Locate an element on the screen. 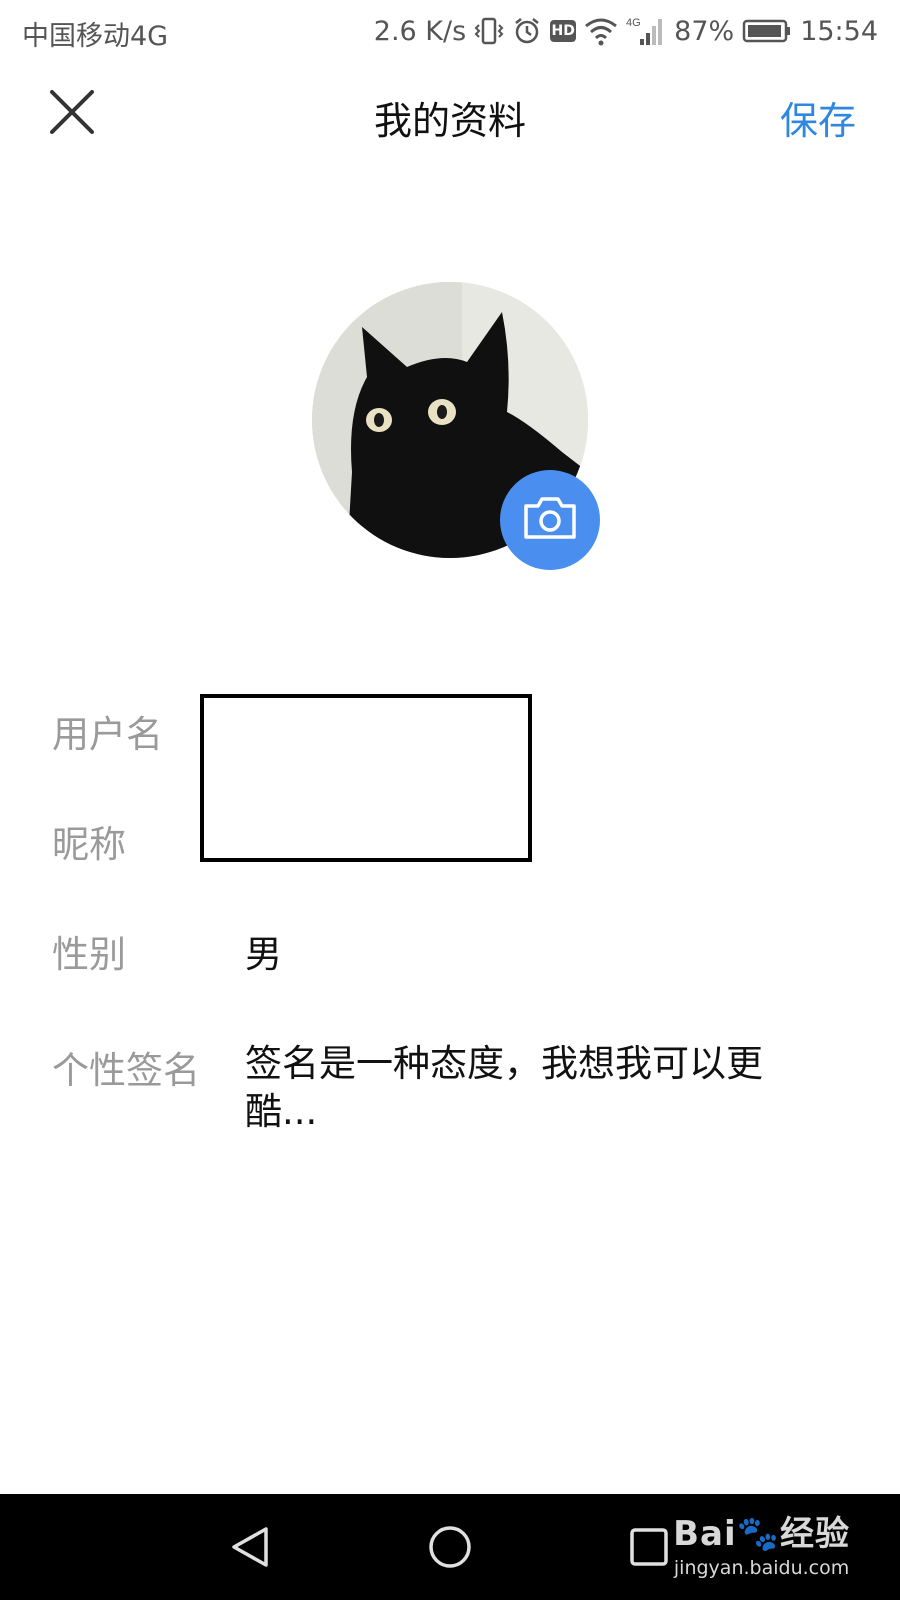 This screenshot has width=900, height=1600. gender-value: 男 is located at coordinates (263, 951).